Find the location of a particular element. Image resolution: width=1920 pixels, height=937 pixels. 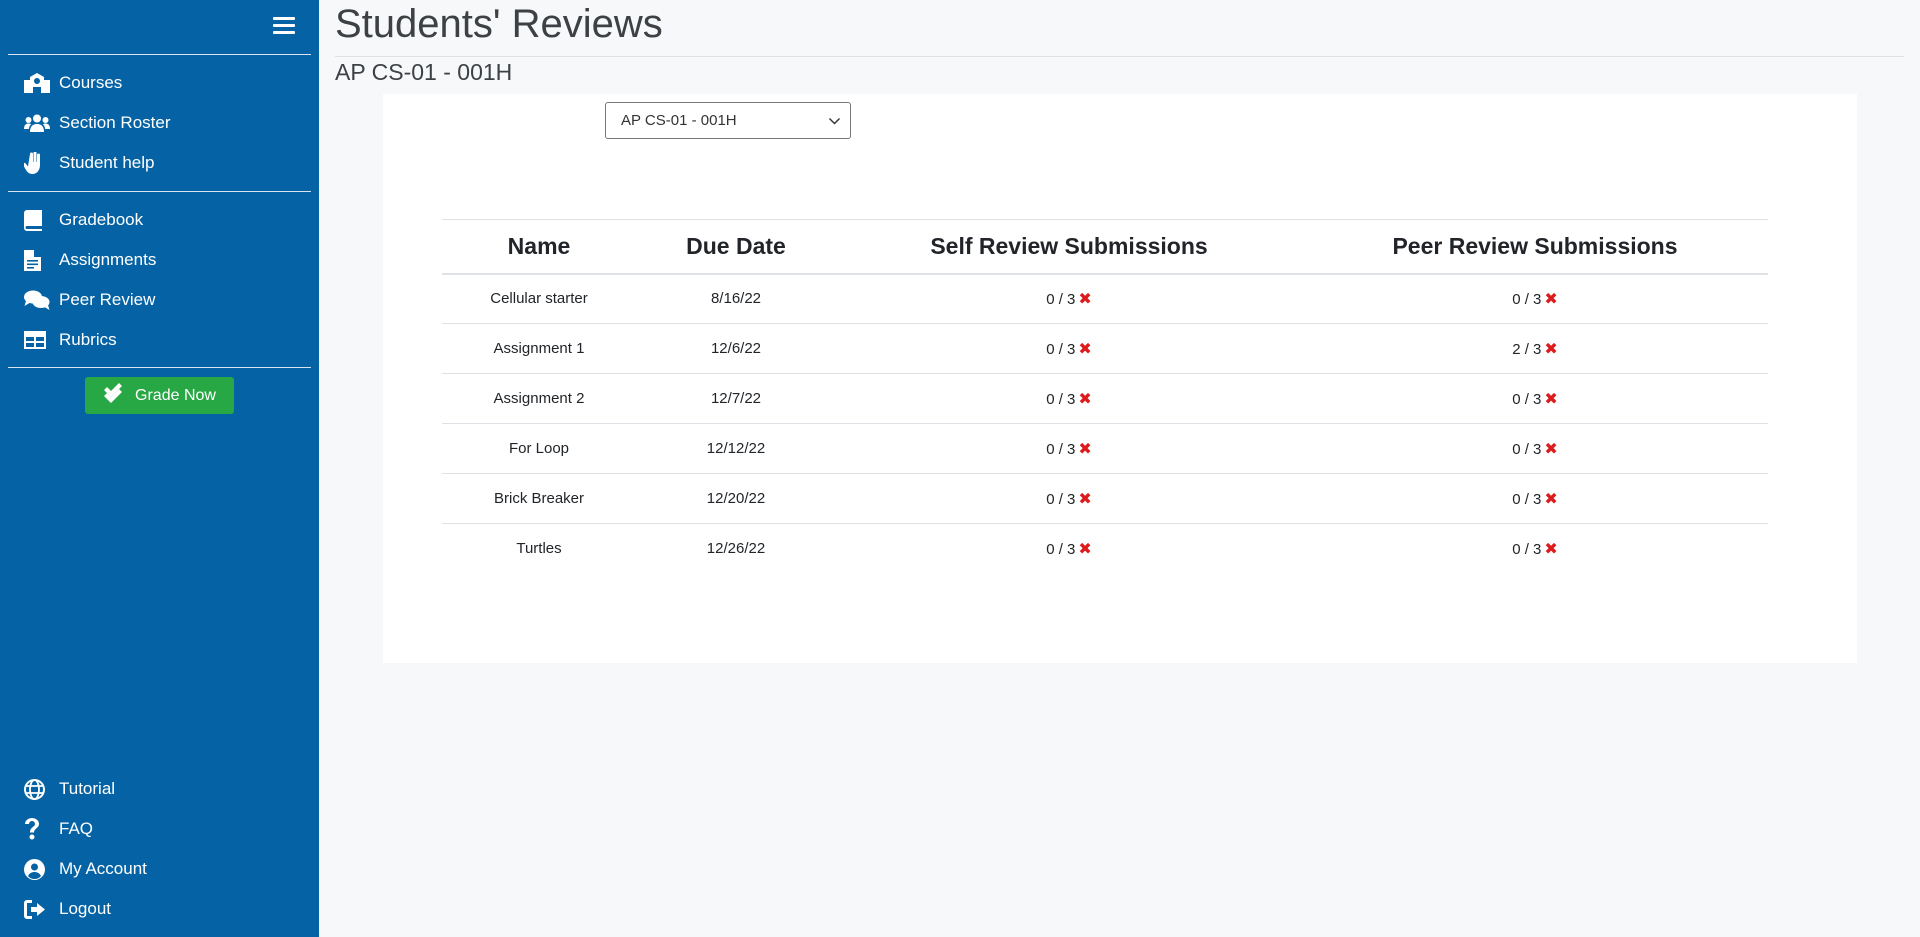

peer-review-cell: 2 / 3 ✖ is located at coordinates (1535, 348).